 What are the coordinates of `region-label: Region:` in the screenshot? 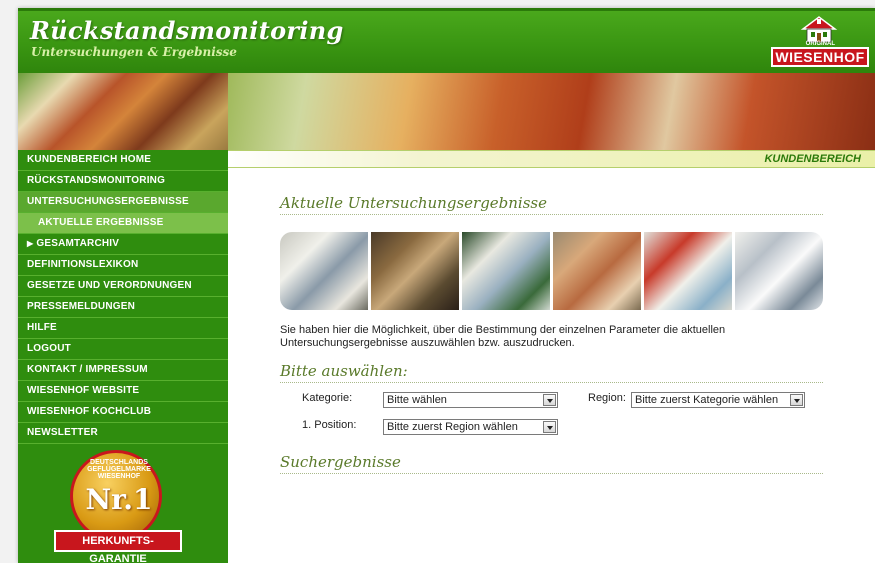 It's located at (607, 398).